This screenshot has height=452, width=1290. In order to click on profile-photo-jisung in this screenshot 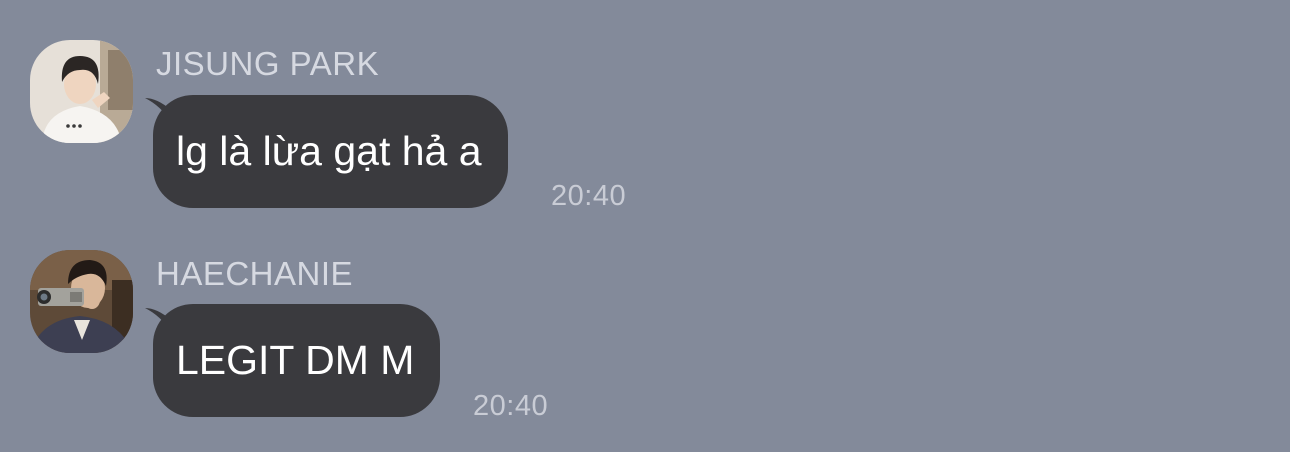, I will do `click(81, 91)`.